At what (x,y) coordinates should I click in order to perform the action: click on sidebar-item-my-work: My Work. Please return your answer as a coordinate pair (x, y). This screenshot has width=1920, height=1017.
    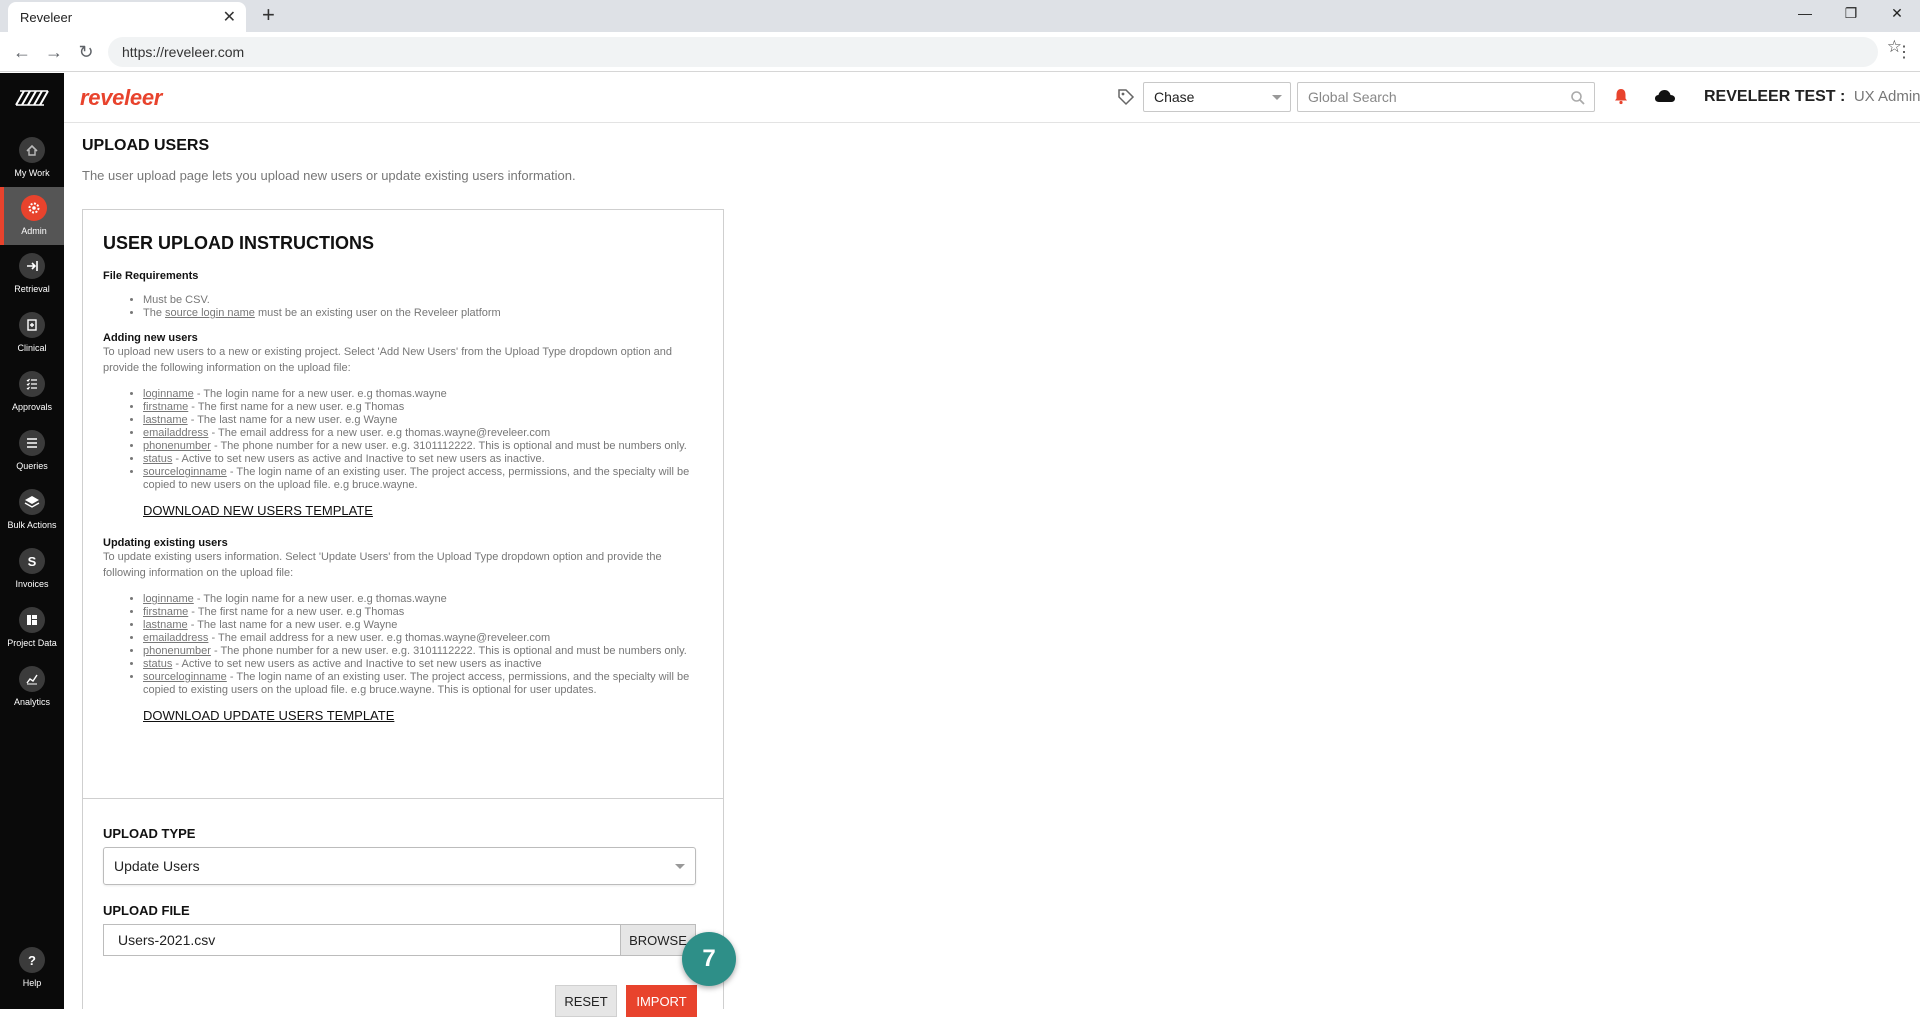
    Looking at the image, I should click on (32, 158).